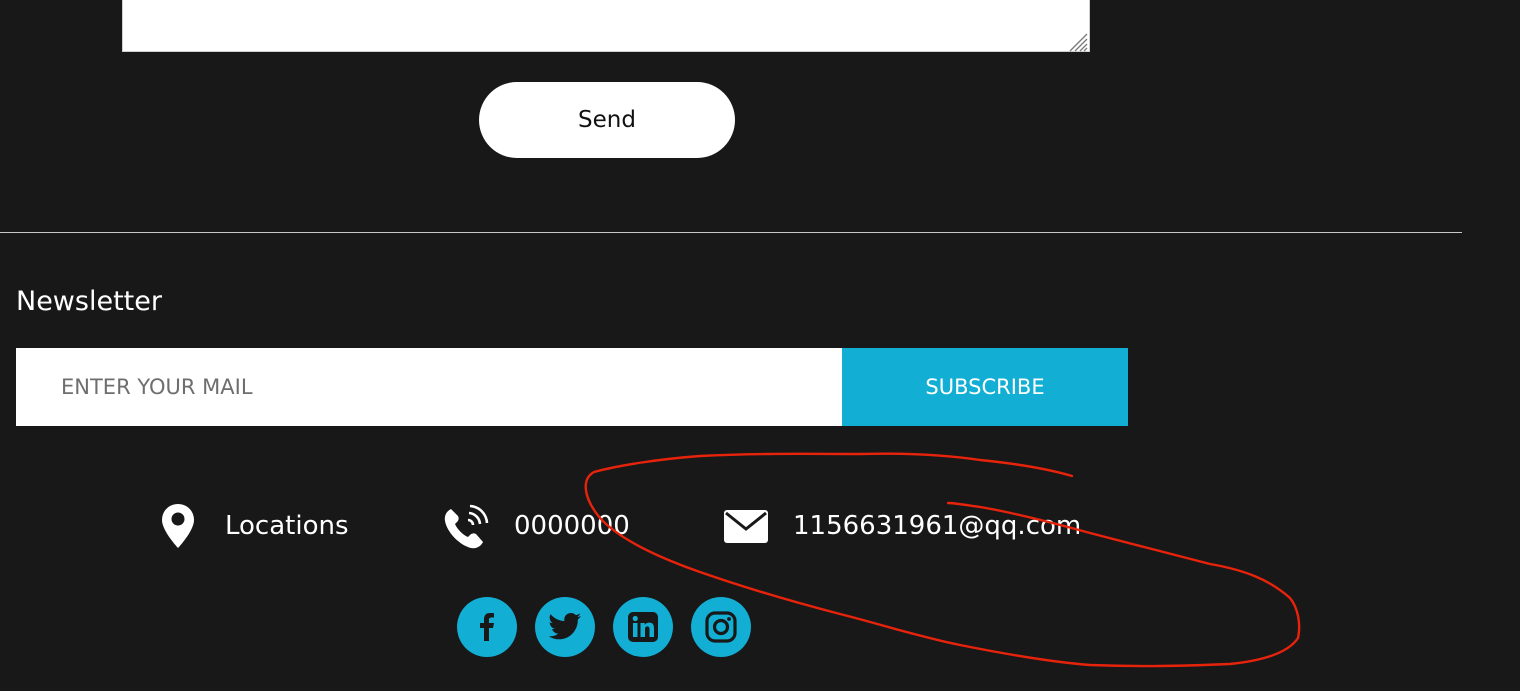 This screenshot has height=691, width=1520. I want to click on instagram-icon, so click(721, 627).